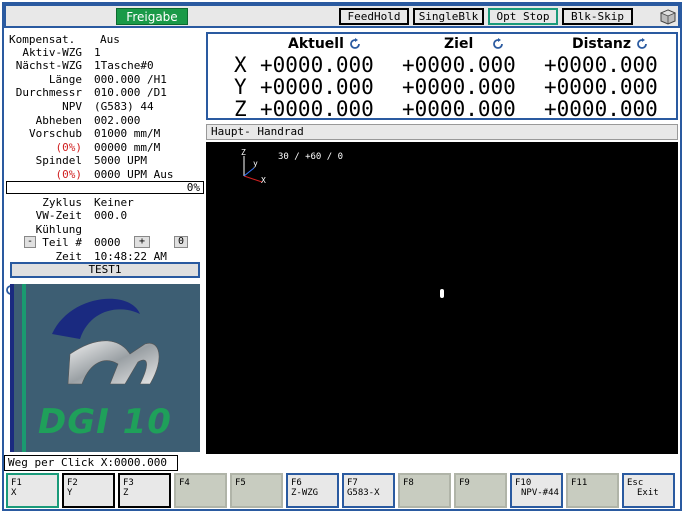  What do you see at coordinates (105, 270) in the screenshot?
I see `program-name-field: TEST1` at bounding box center [105, 270].